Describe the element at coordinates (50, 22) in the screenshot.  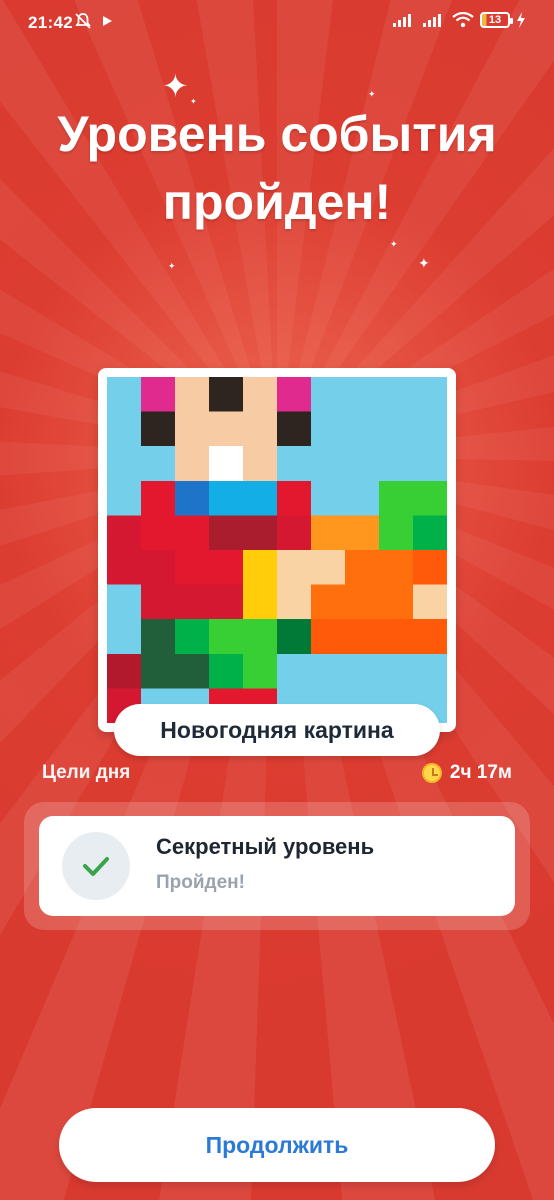
I see `status-time: 21:42` at that location.